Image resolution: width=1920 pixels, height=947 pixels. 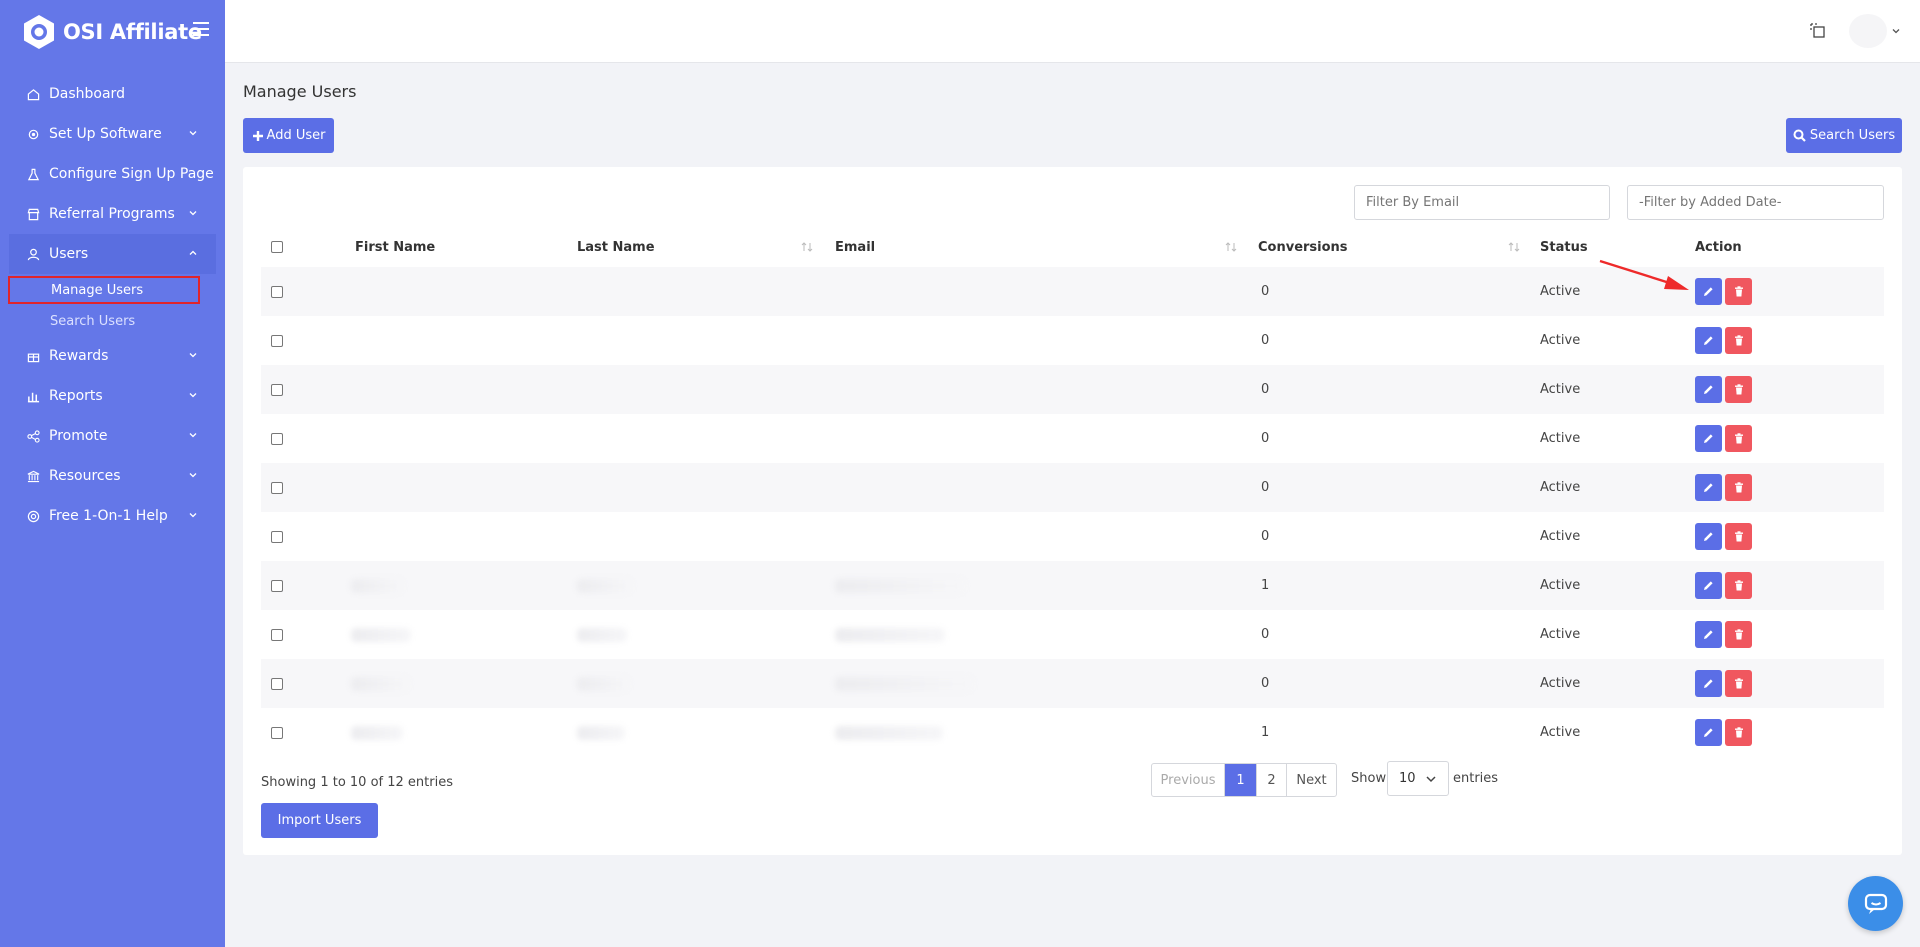 I want to click on page-size-select: 10, so click(x=1418, y=778).